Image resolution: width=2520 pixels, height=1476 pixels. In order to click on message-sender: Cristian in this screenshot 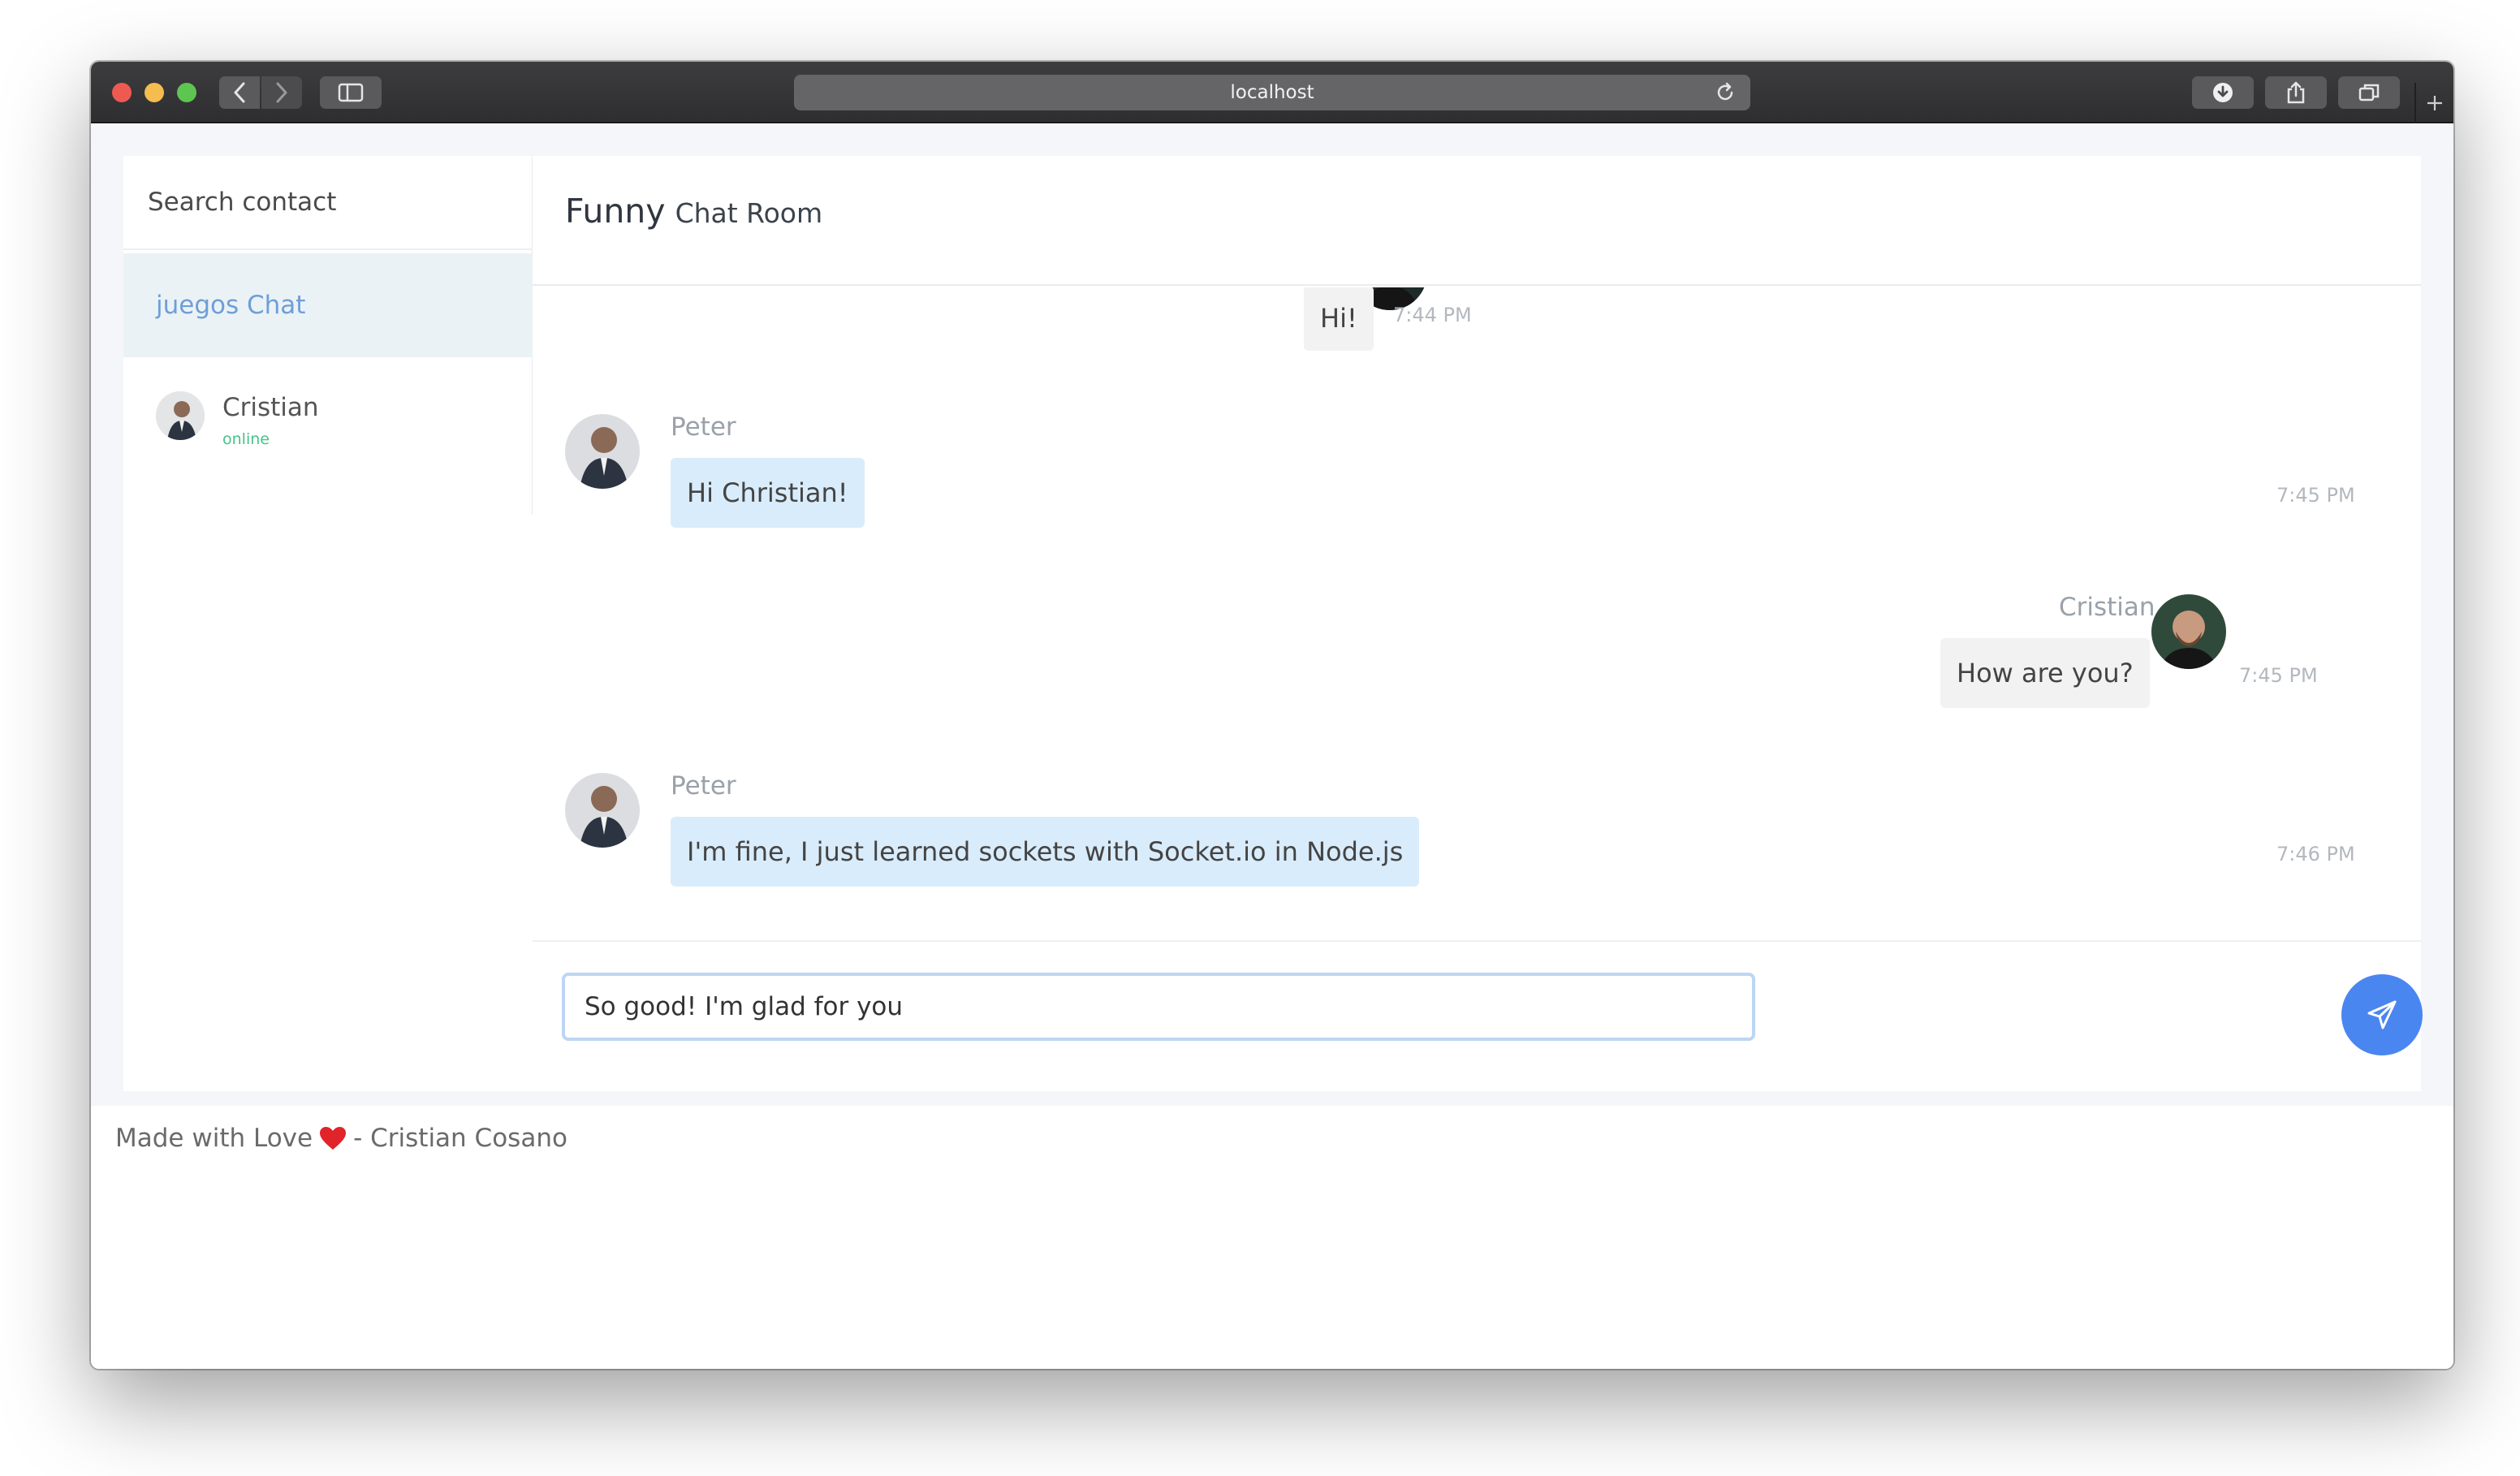, I will do `click(2107, 607)`.